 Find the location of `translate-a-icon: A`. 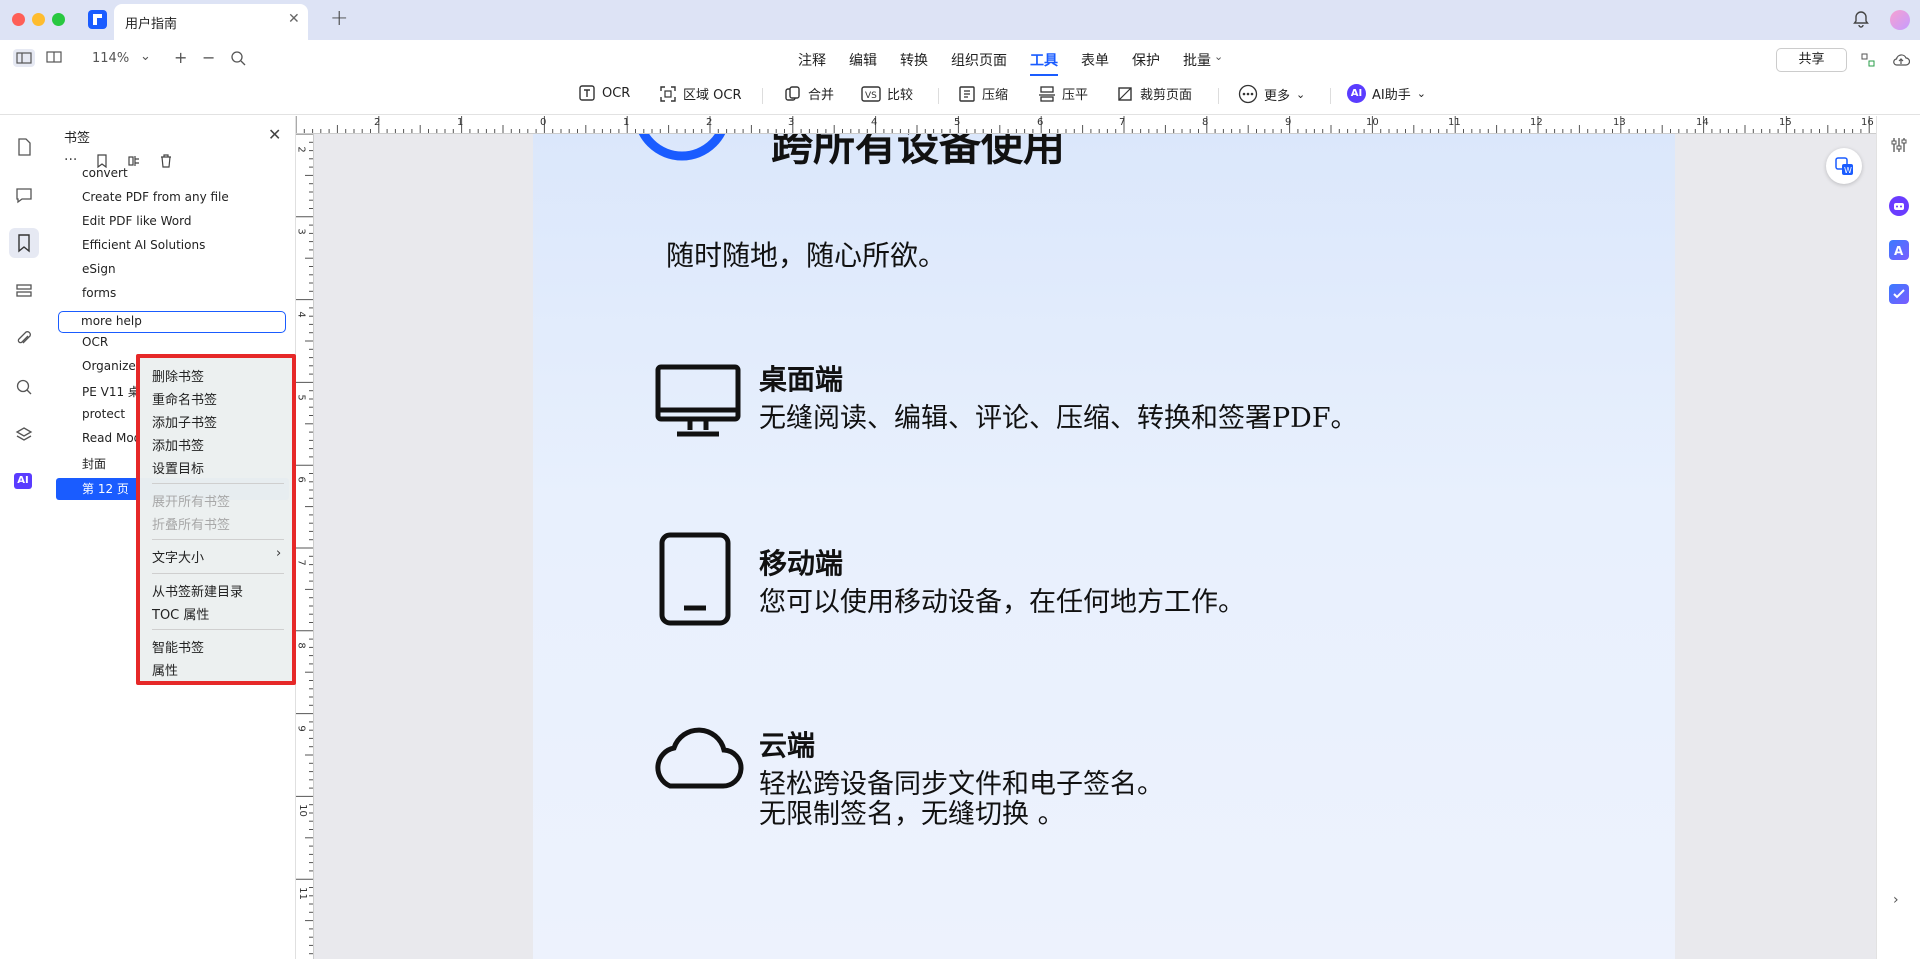

translate-a-icon: A is located at coordinates (1899, 250).